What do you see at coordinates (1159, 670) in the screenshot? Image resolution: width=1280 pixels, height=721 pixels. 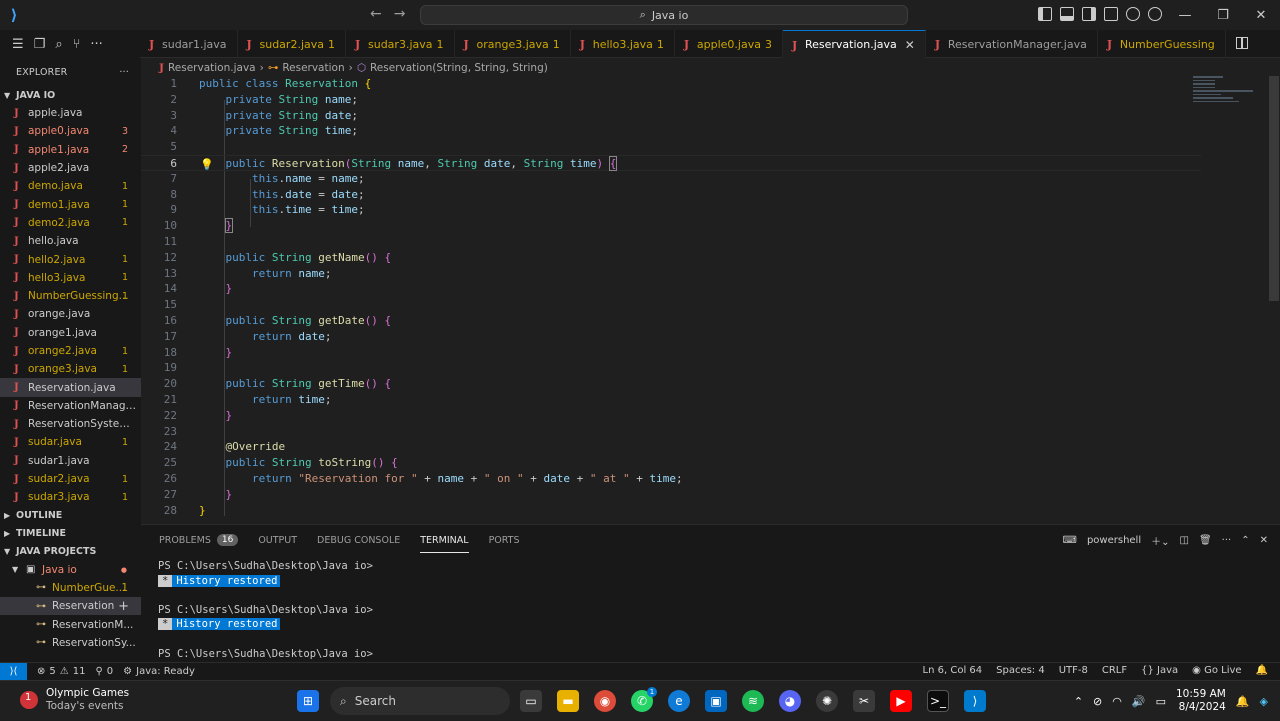 I see `language-mode: {} Java` at bounding box center [1159, 670].